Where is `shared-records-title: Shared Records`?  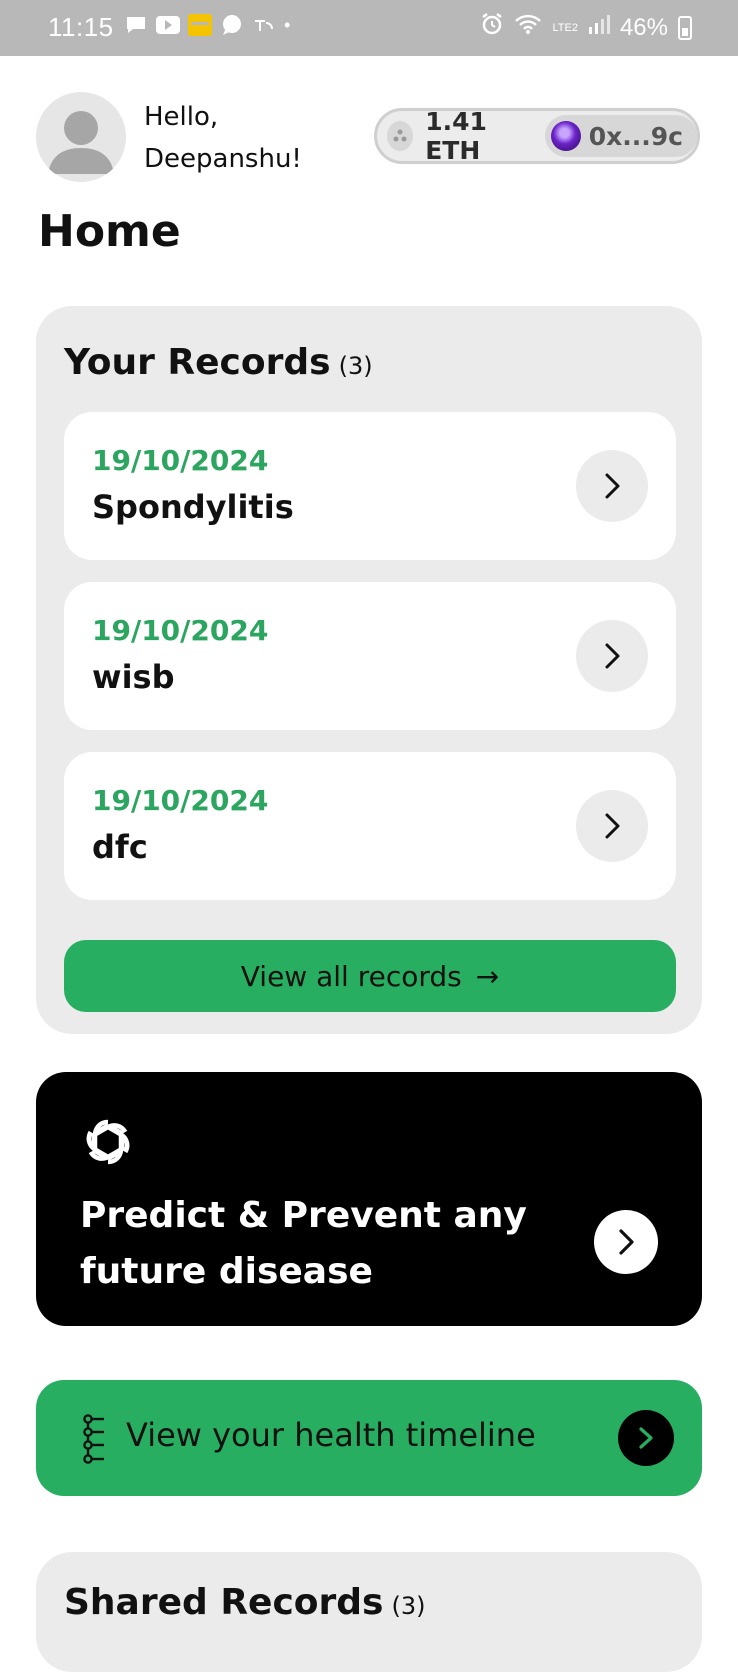 shared-records-title: Shared Records is located at coordinates (224, 1602).